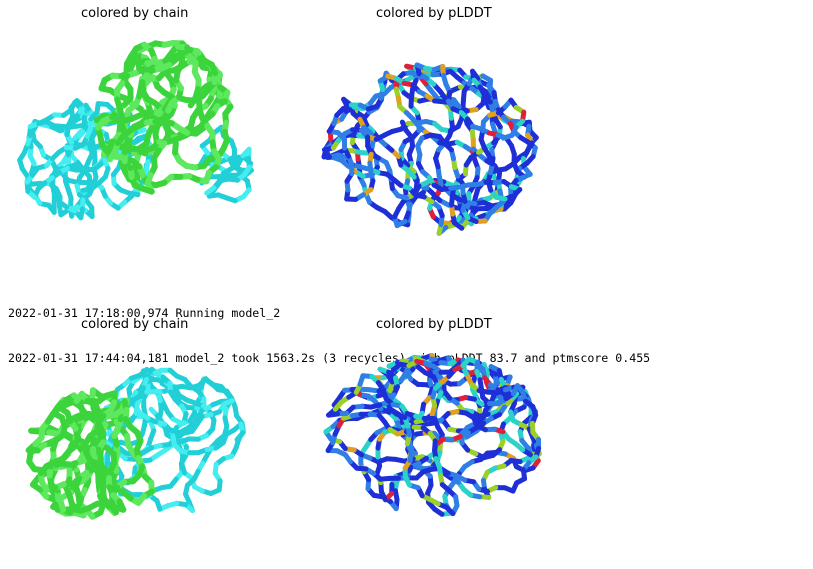  What do you see at coordinates (434, 13) in the screenshot?
I see `figure-1-plddt-title: colored by pLDDT` at bounding box center [434, 13].